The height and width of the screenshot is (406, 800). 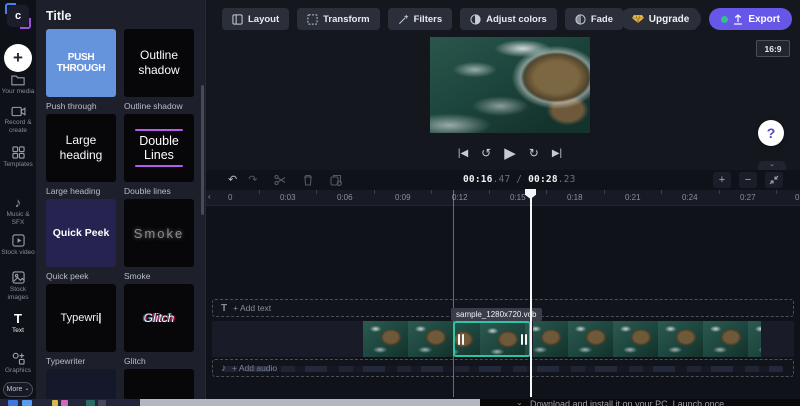 What do you see at coordinates (18, 16) in the screenshot?
I see `app-logo: c` at bounding box center [18, 16].